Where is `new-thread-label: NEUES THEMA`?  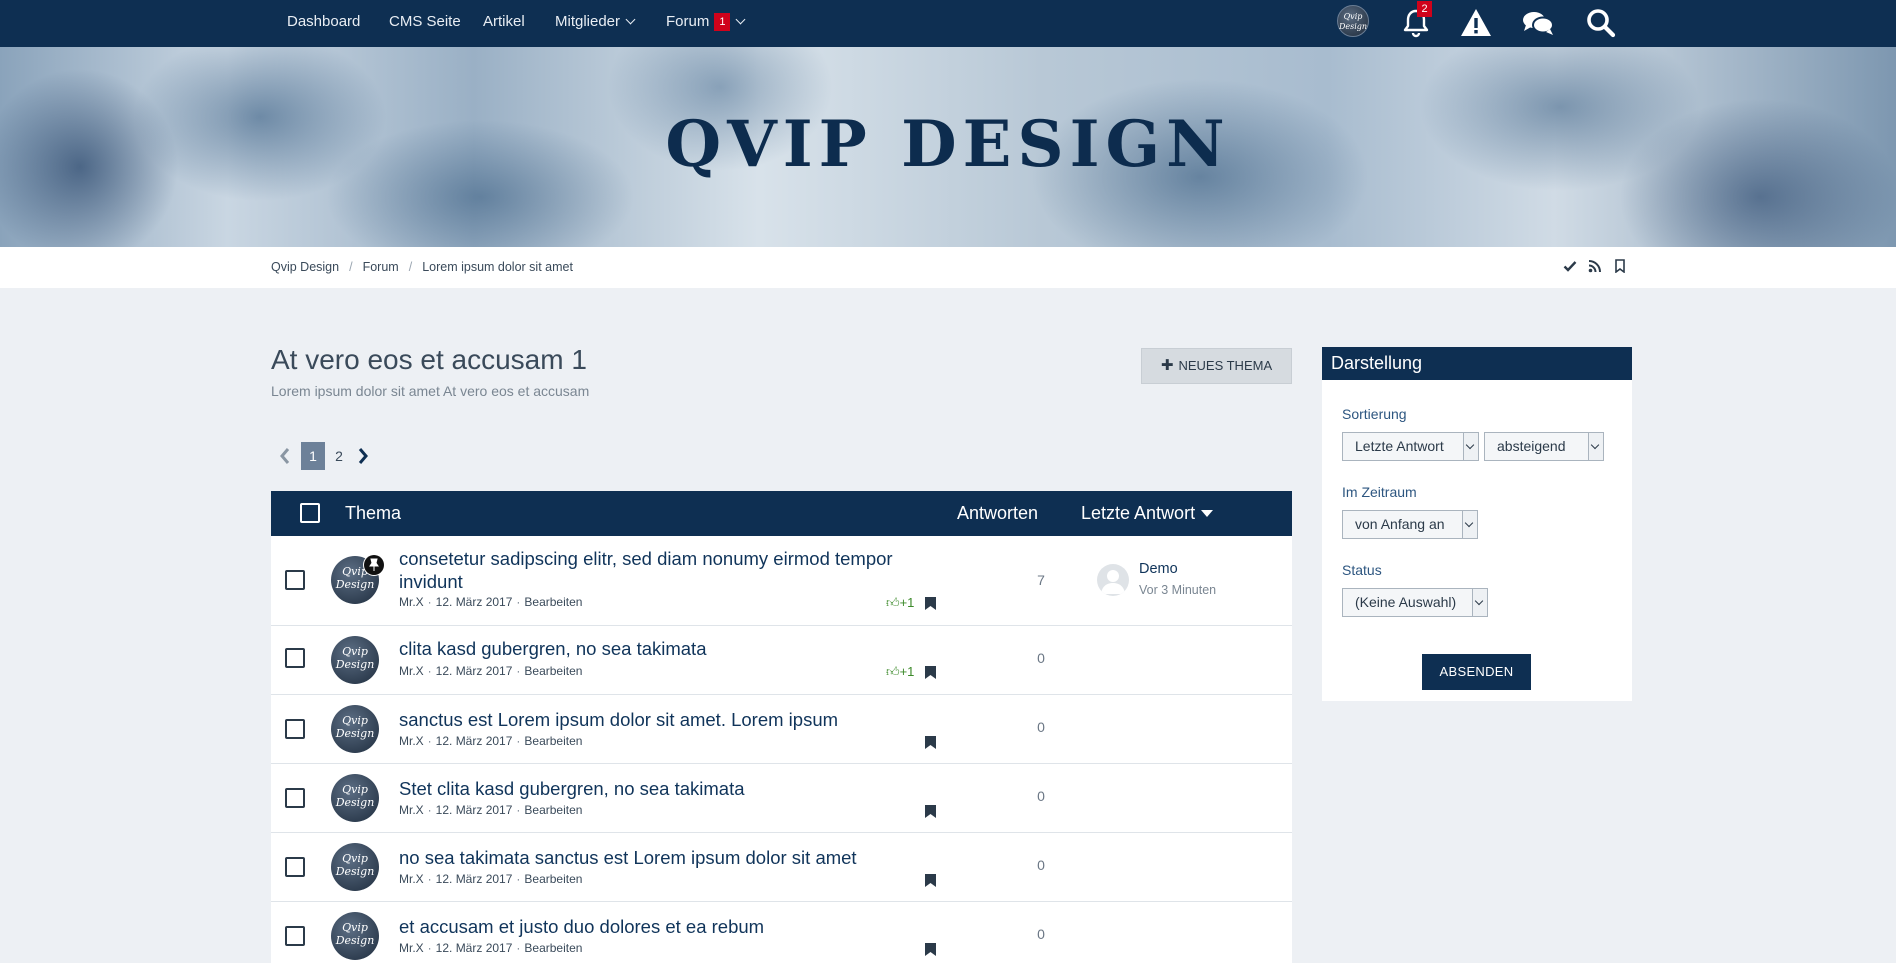
new-thread-label: NEUES THEMA is located at coordinates (1225, 365).